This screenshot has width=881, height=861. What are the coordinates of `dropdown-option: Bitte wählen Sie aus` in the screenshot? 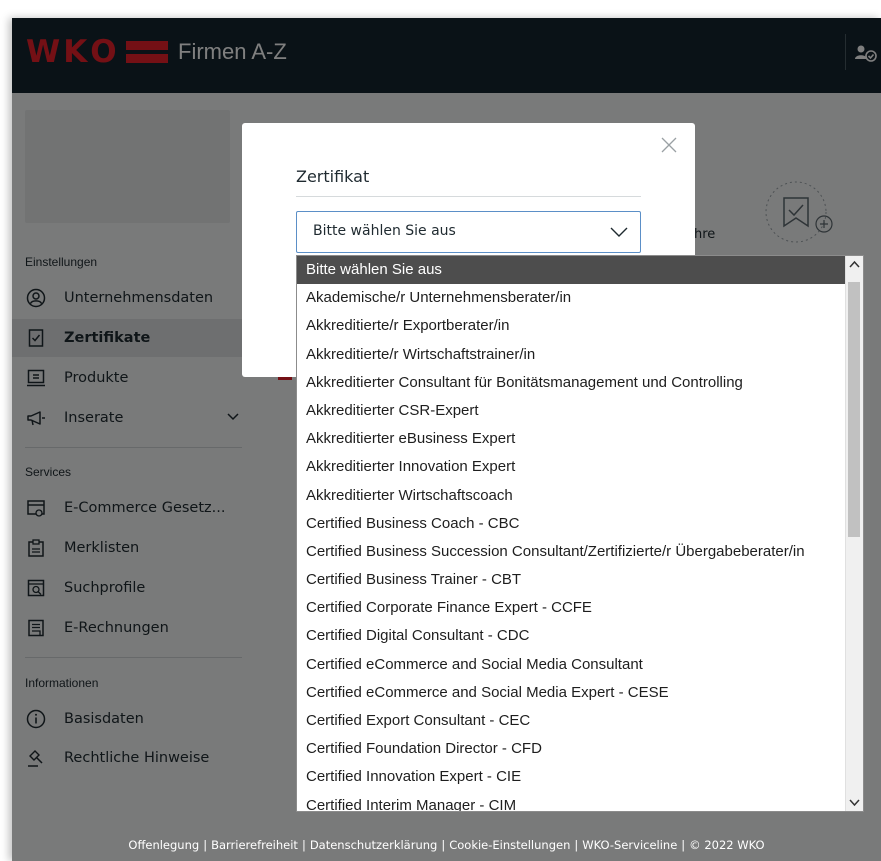 It's located at (580, 270).